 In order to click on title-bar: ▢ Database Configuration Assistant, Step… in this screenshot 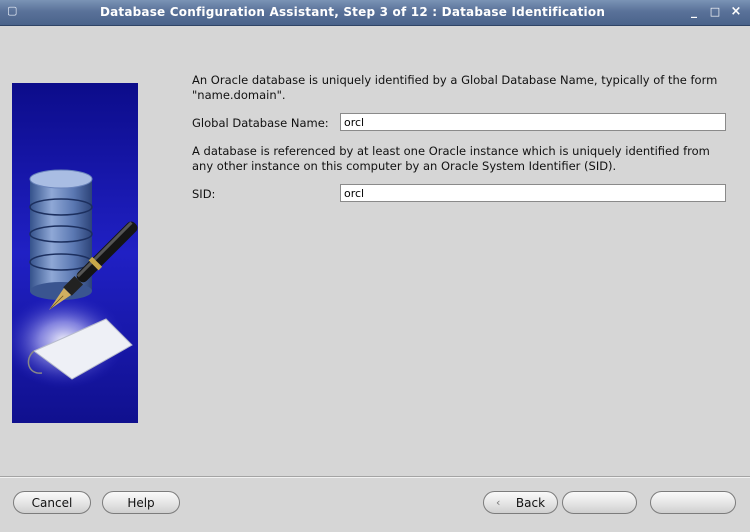, I will do `click(375, 13)`.